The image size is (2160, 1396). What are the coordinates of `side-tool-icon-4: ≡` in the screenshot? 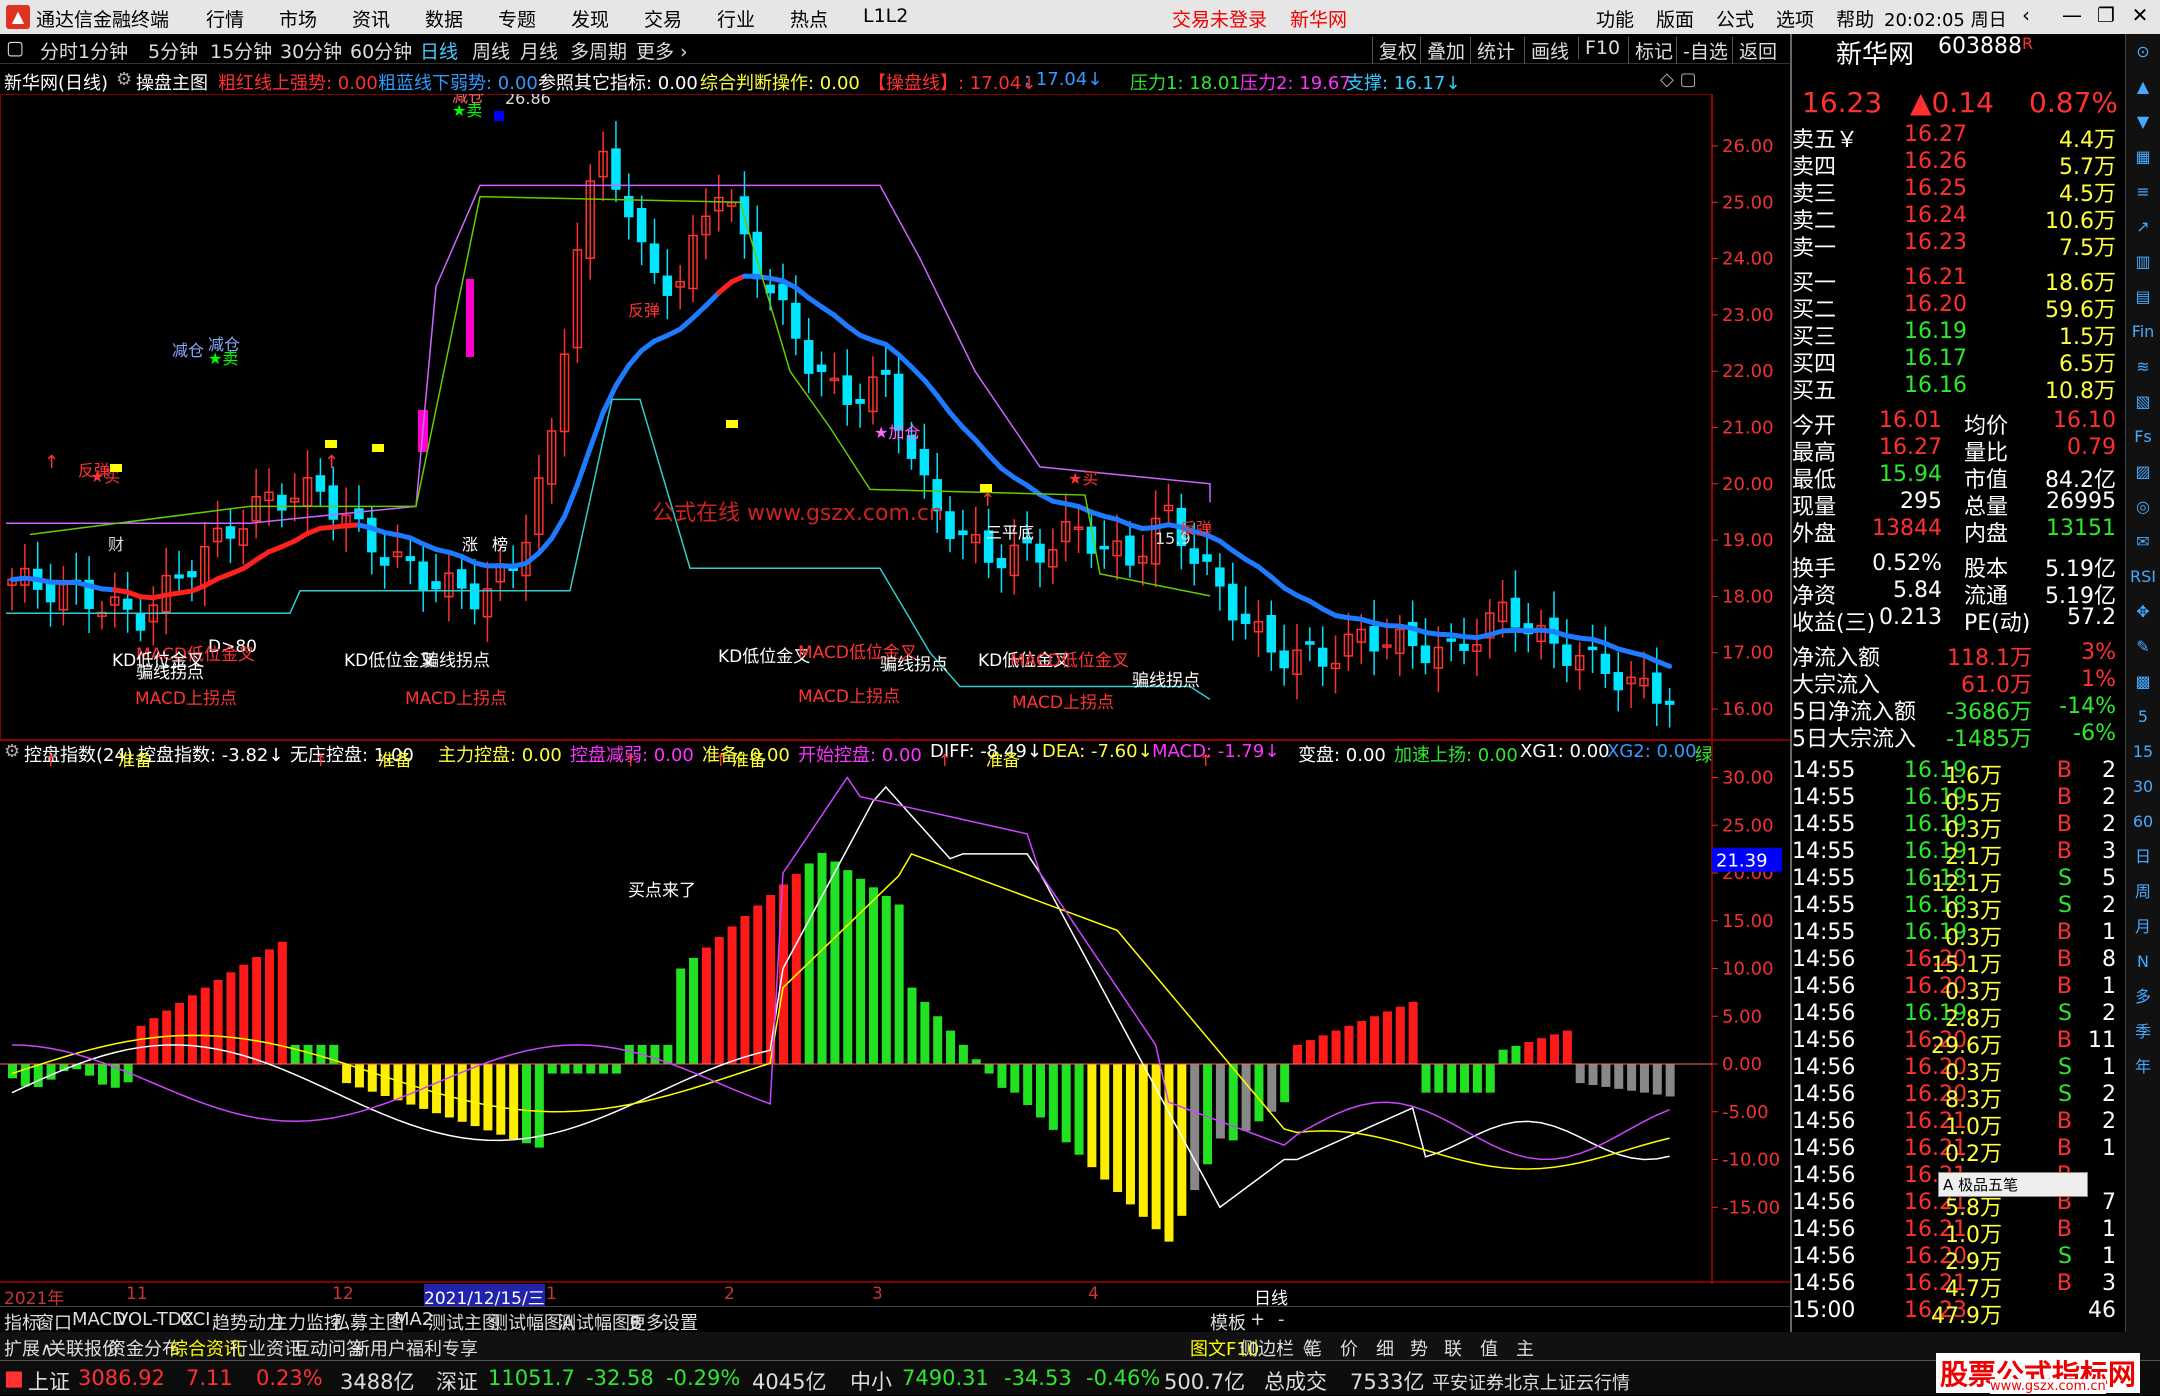 It's located at (2143, 191).